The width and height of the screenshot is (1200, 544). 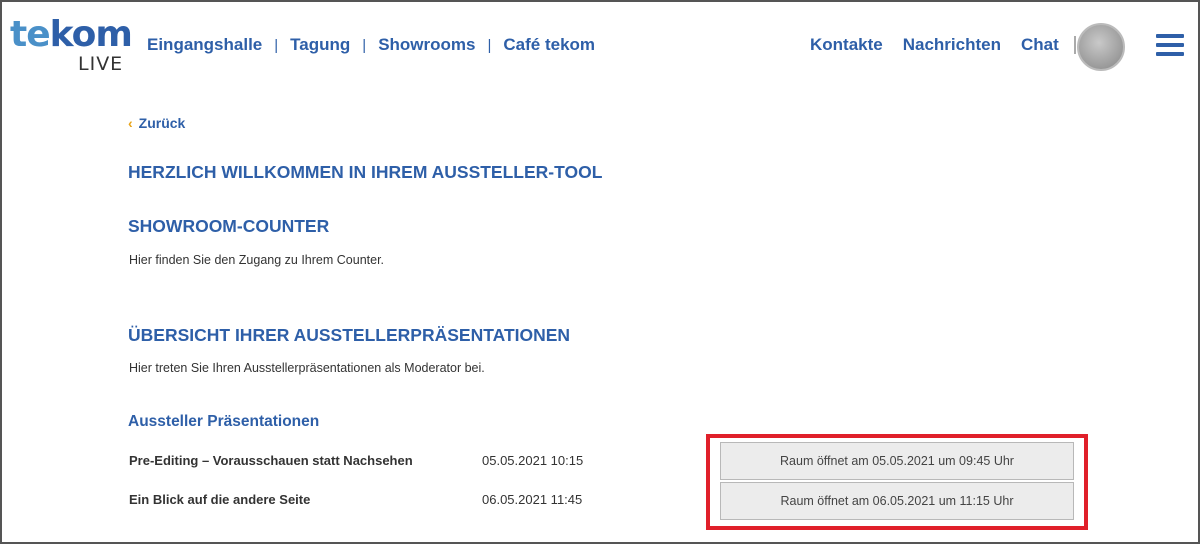 What do you see at coordinates (349, 335) in the screenshot?
I see `overview-heading: ÜBERSICHT IHRER AUSSTELLERPRÄSENTATIONEN` at bounding box center [349, 335].